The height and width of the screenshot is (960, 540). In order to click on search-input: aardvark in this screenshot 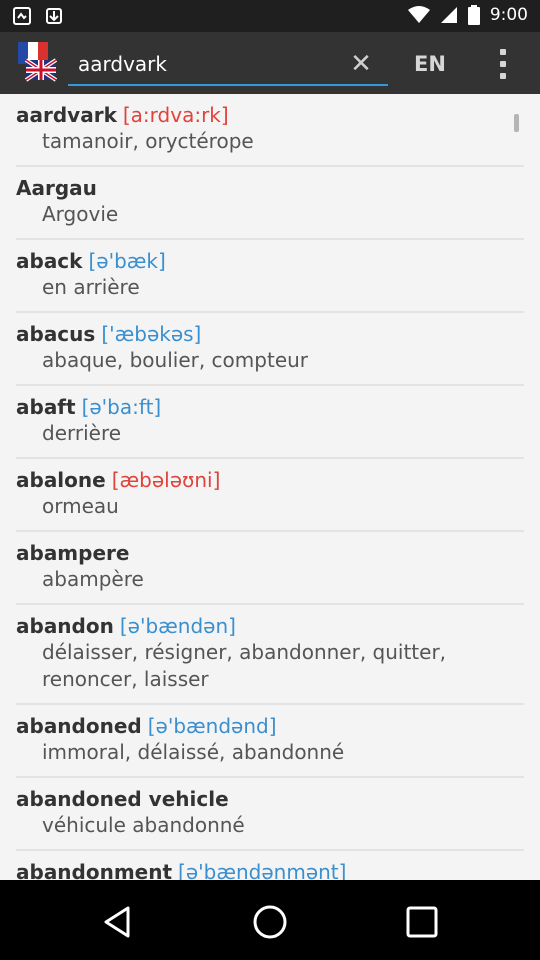, I will do `click(122, 64)`.